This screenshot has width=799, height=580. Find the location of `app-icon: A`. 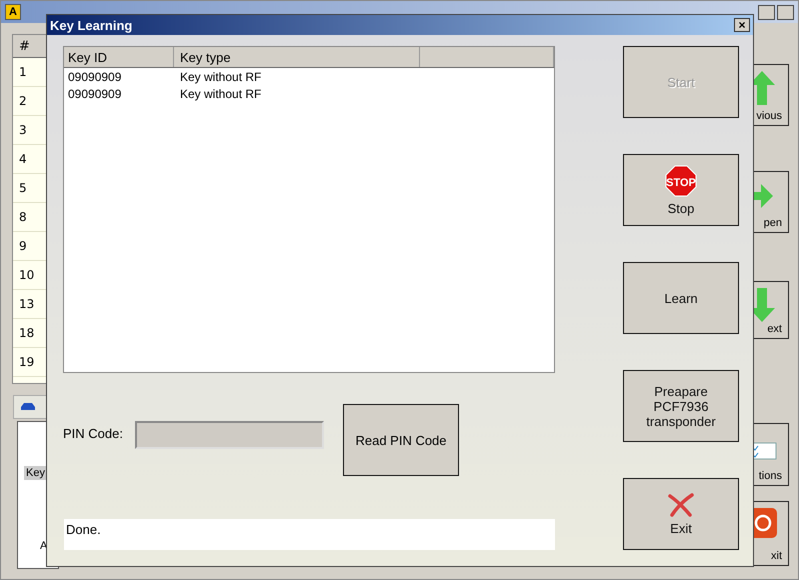

app-icon: A is located at coordinates (13, 12).